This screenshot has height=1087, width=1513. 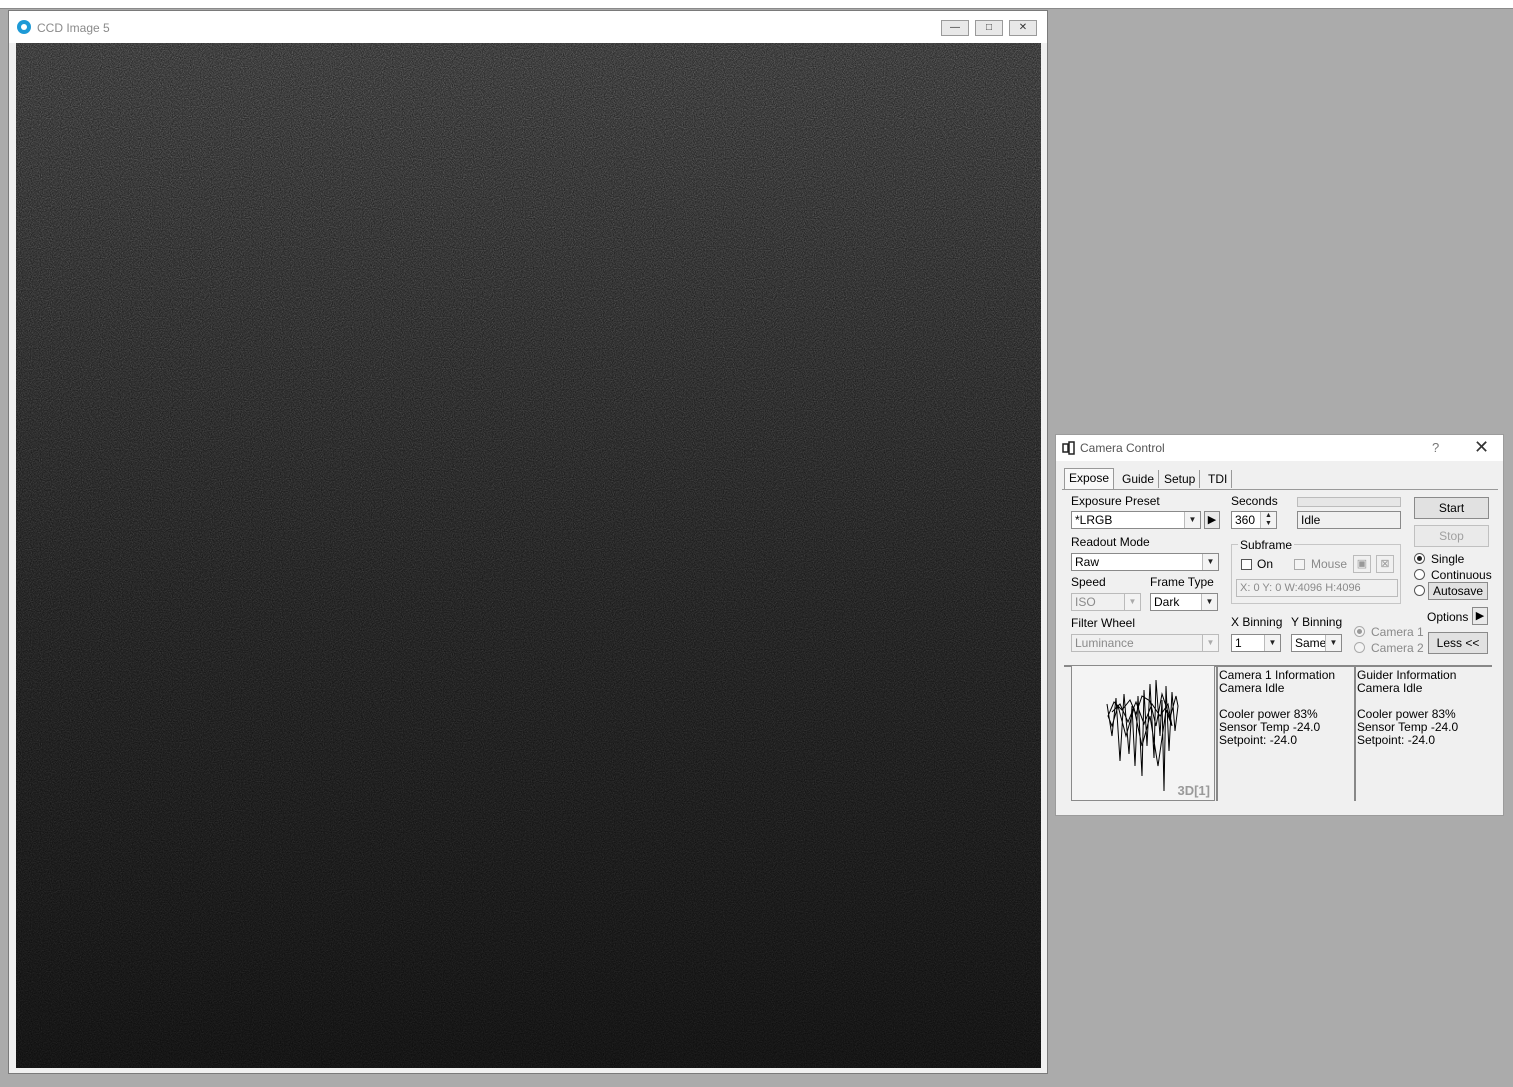 I want to click on speed-value: ISO, so click(x=1085, y=602).